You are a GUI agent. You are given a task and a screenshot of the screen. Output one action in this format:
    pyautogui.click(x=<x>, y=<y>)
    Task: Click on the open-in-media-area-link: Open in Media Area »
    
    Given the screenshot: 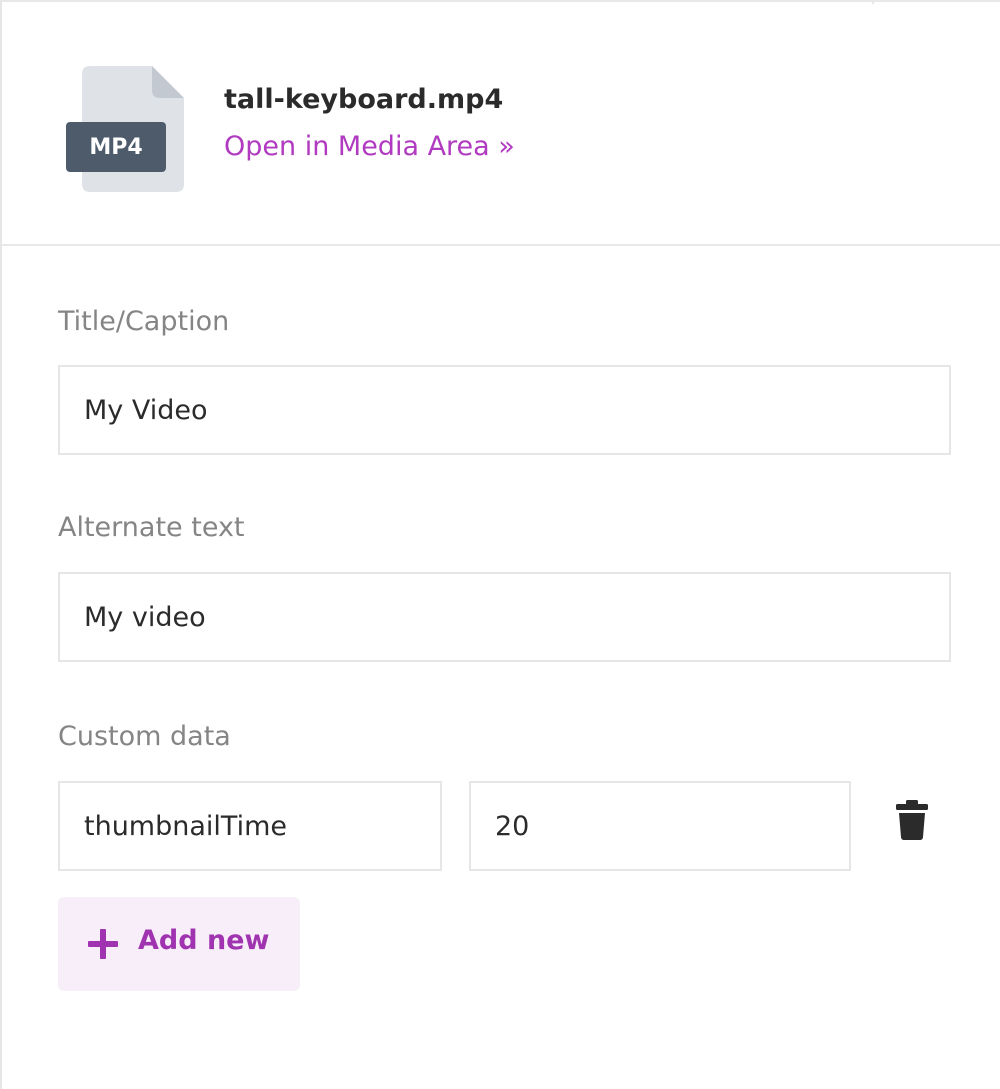 What is the action you would take?
    pyautogui.click(x=369, y=146)
    